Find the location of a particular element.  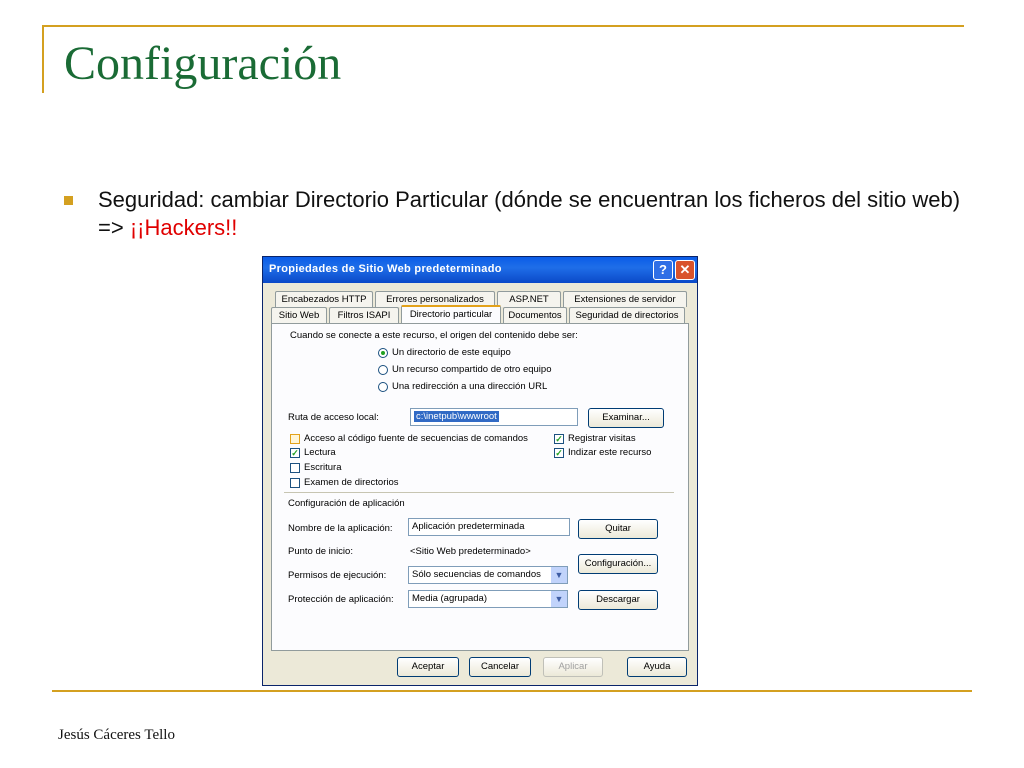

start-point-label: Punto de inicio: is located at coordinates (320, 551).